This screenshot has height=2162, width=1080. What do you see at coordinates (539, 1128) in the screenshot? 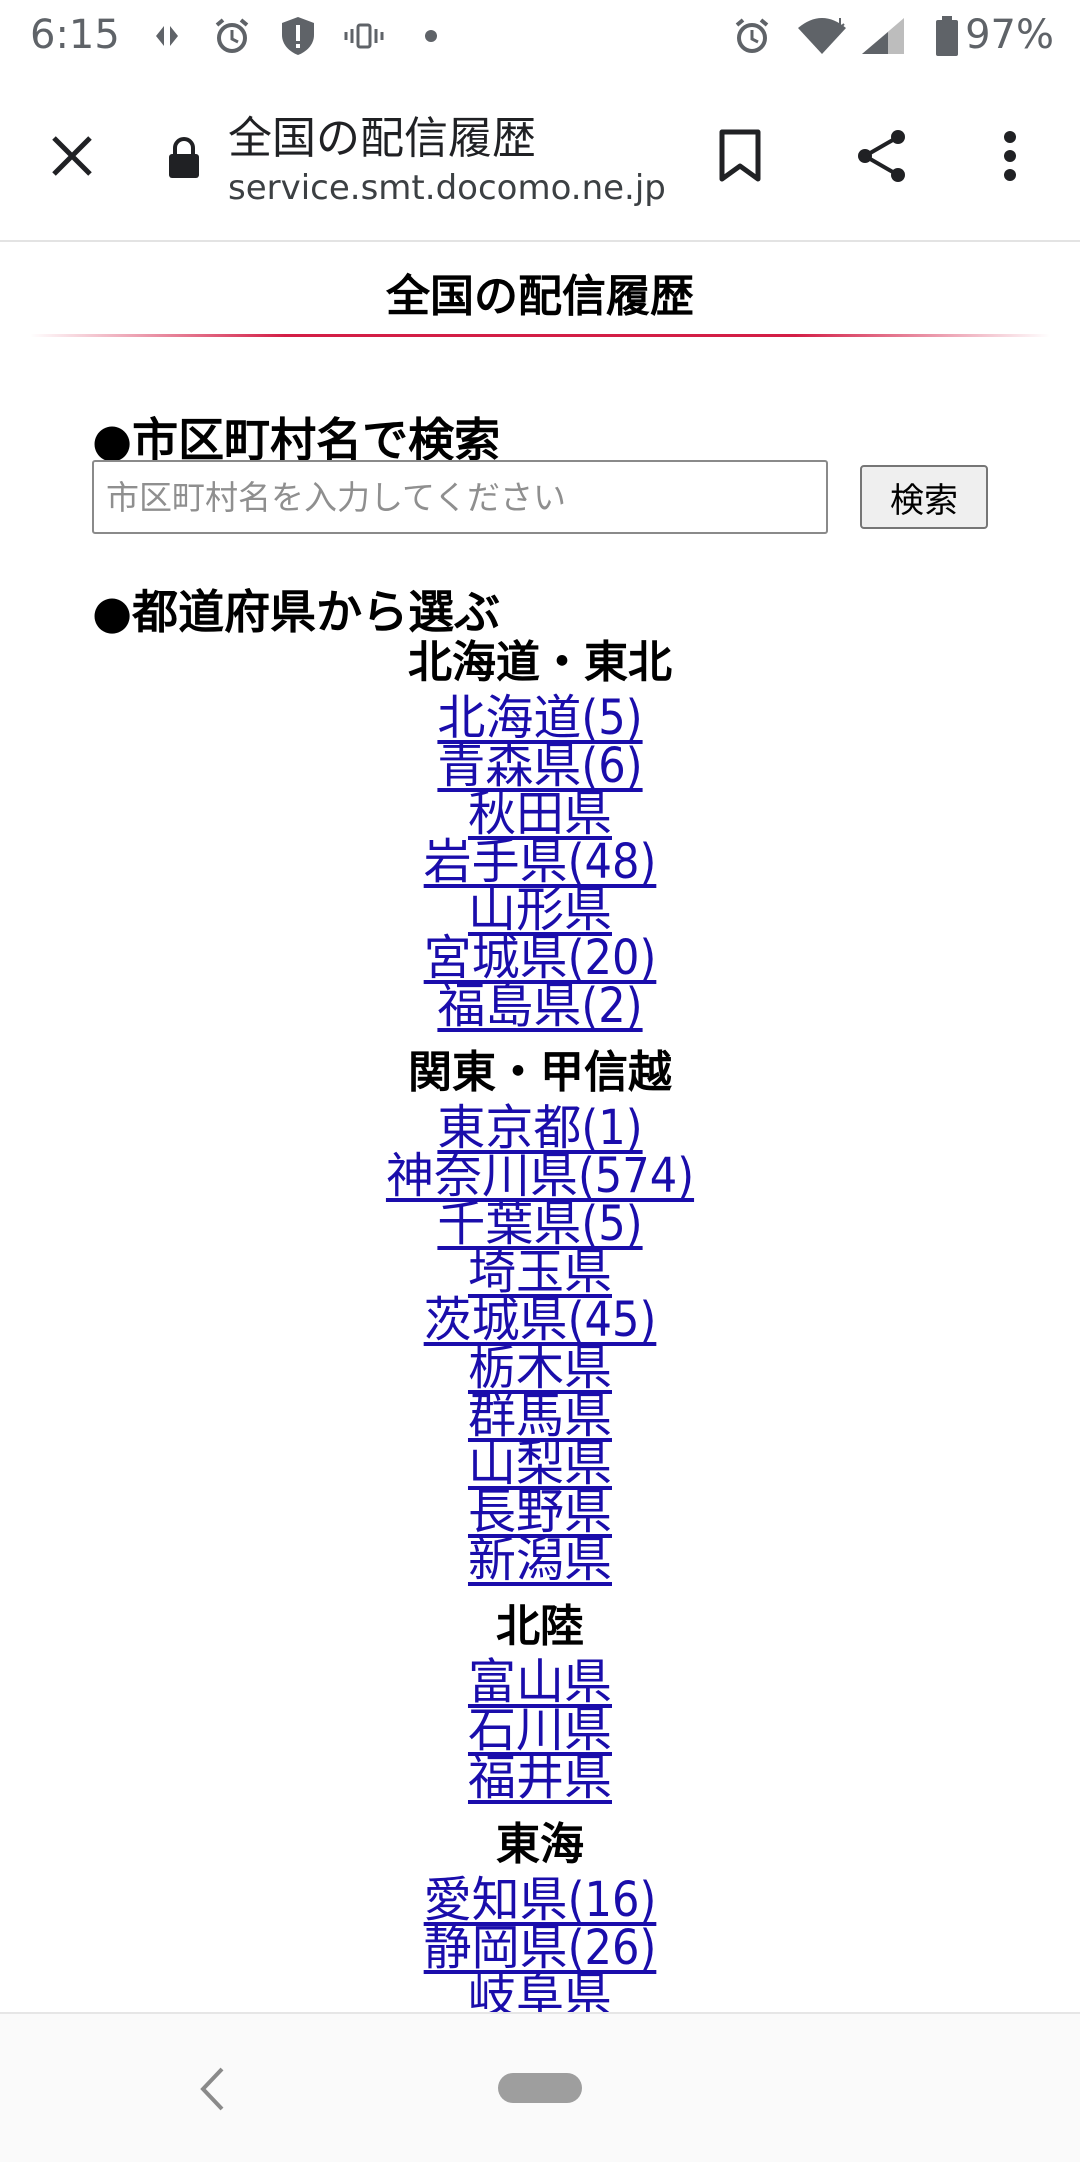
I see `prefecture-link: 東京都(1)` at bounding box center [539, 1128].